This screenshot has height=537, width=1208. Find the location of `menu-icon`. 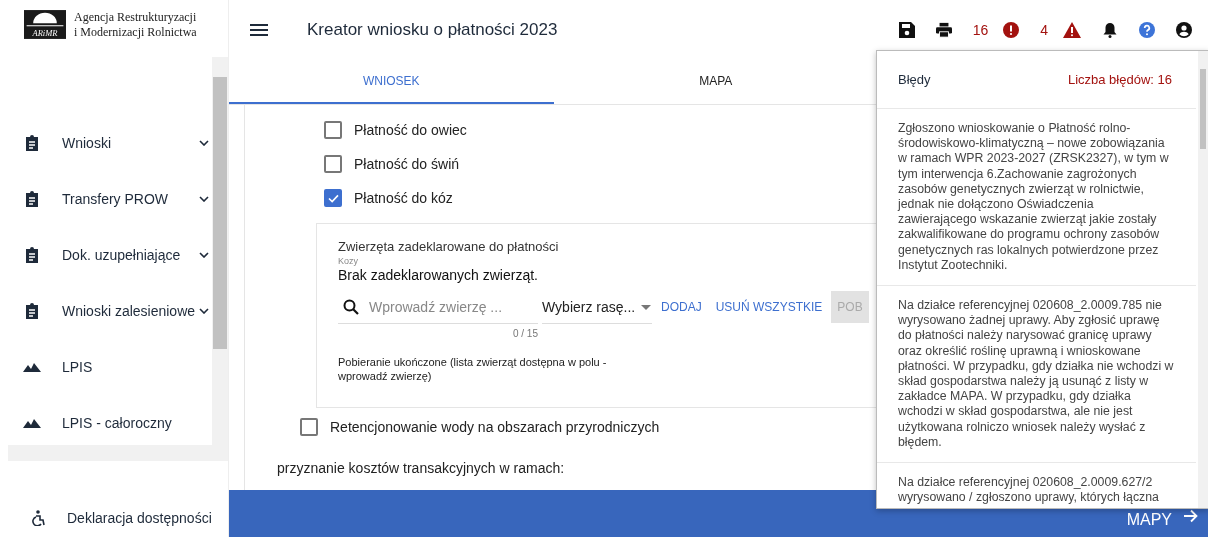

menu-icon is located at coordinates (259, 30).